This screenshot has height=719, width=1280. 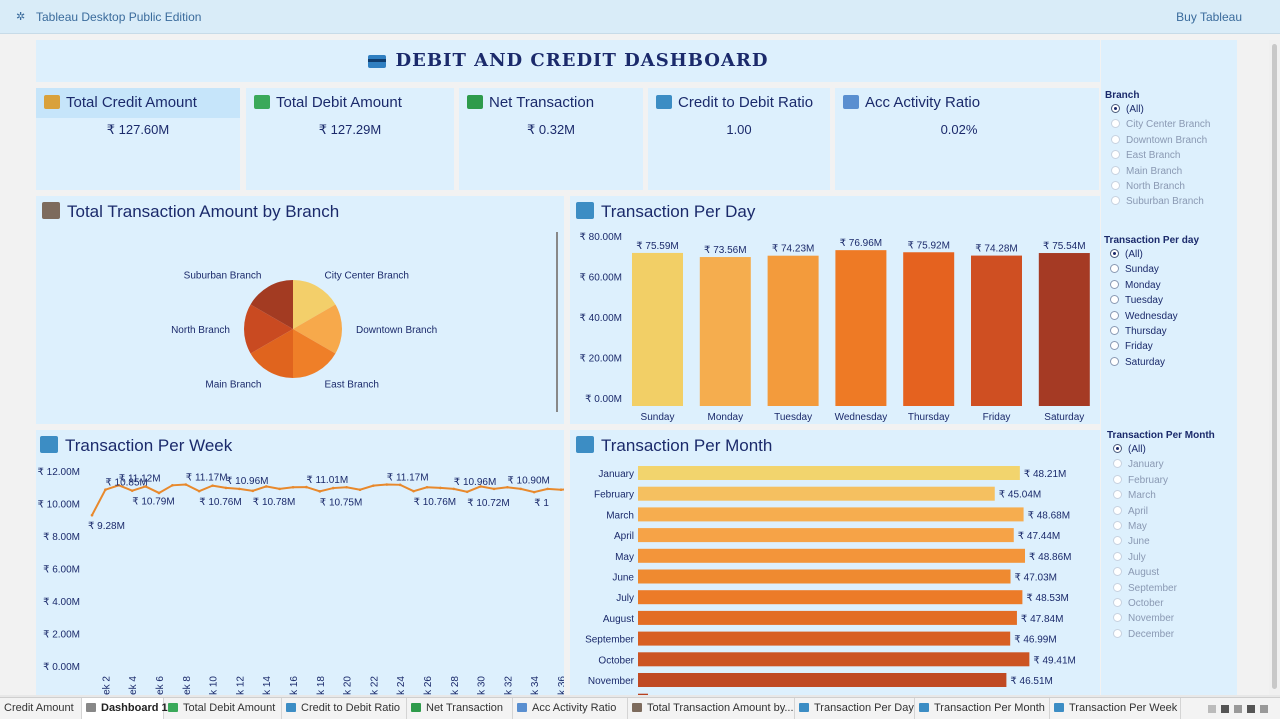 I want to click on filter-option-month: December, so click(x=1143, y=634).